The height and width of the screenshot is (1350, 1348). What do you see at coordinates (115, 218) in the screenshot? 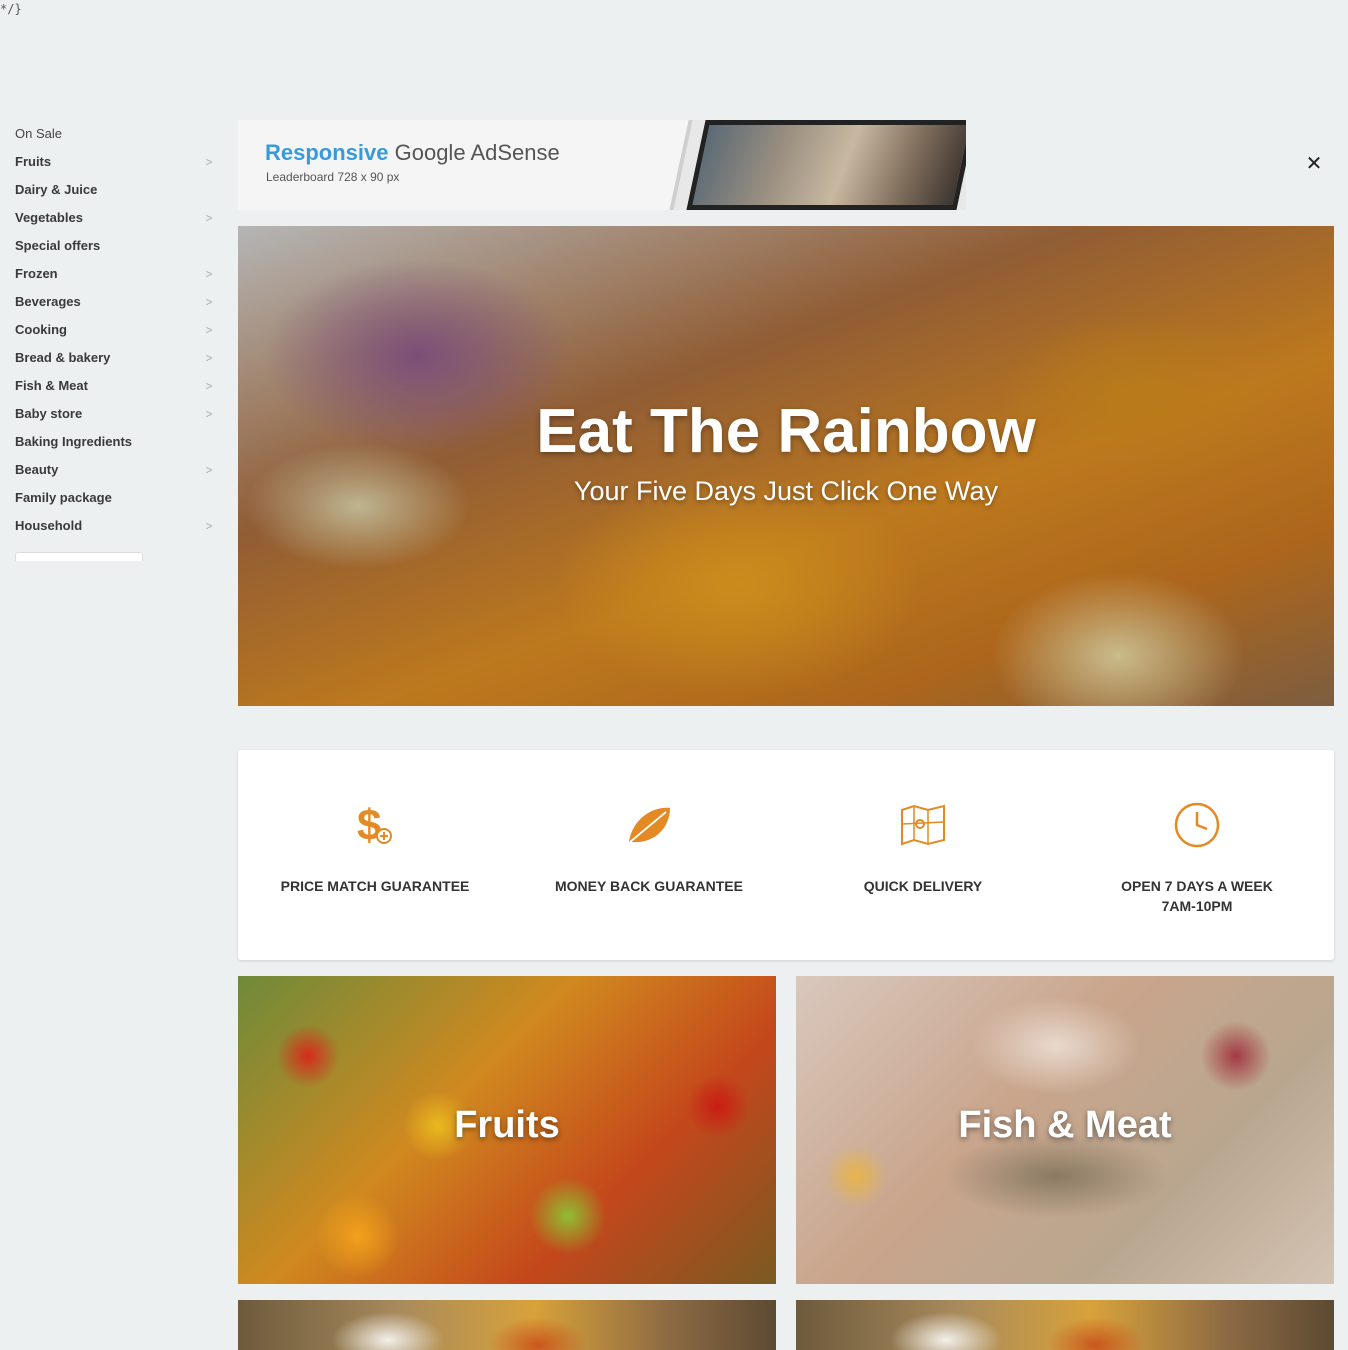
I see `sidebar-item: Vegetables >` at bounding box center [115, 218].